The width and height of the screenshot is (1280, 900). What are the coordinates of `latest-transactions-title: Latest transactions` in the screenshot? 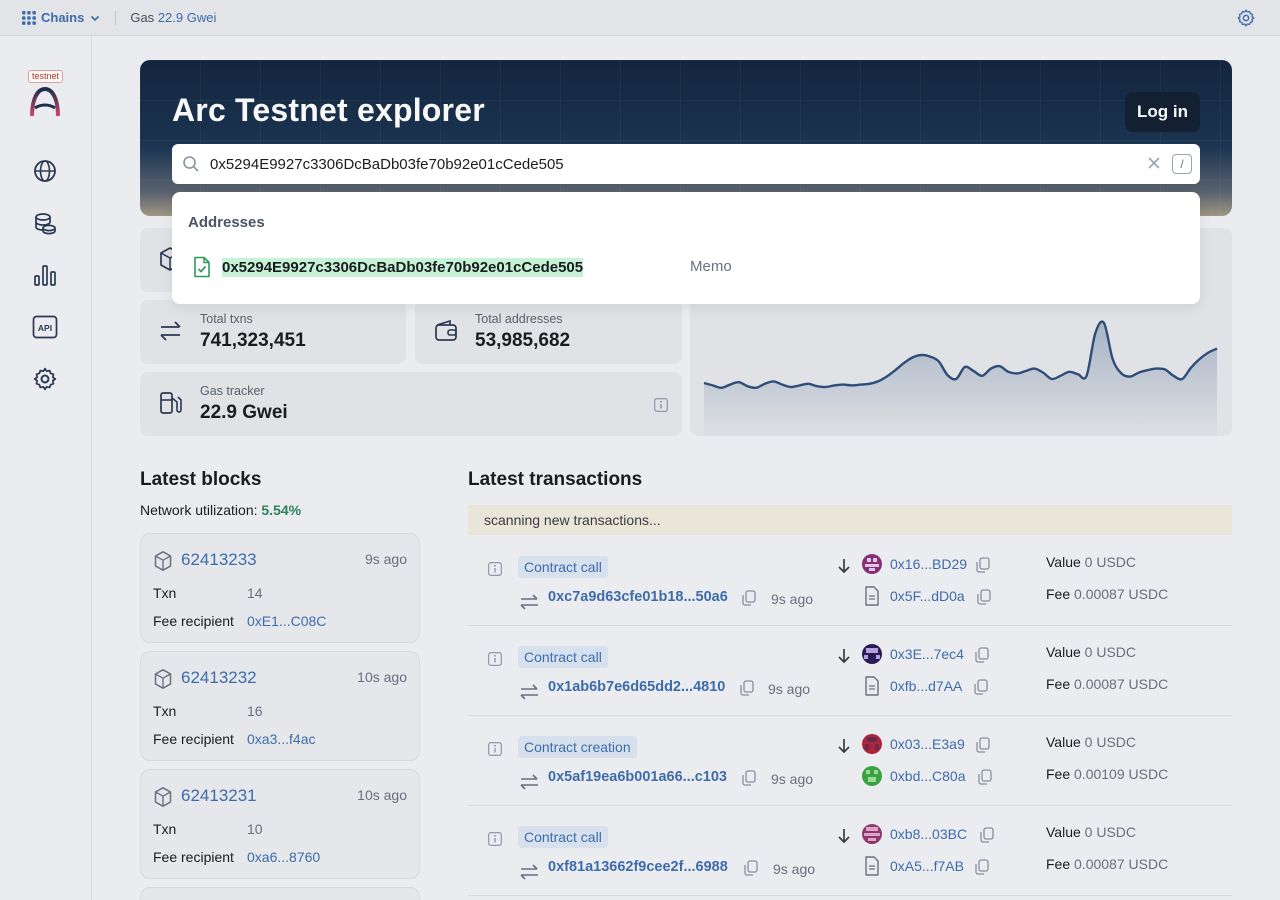 It's located at (555, 479).